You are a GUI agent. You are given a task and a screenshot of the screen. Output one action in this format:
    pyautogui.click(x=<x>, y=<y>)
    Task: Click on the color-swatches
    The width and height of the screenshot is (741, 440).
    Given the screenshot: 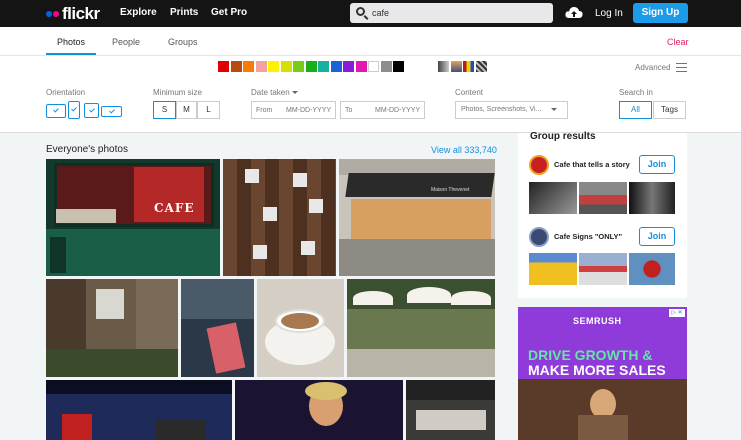 What is the action you would take?
    pyautogui.click(x=311, y=66)
    